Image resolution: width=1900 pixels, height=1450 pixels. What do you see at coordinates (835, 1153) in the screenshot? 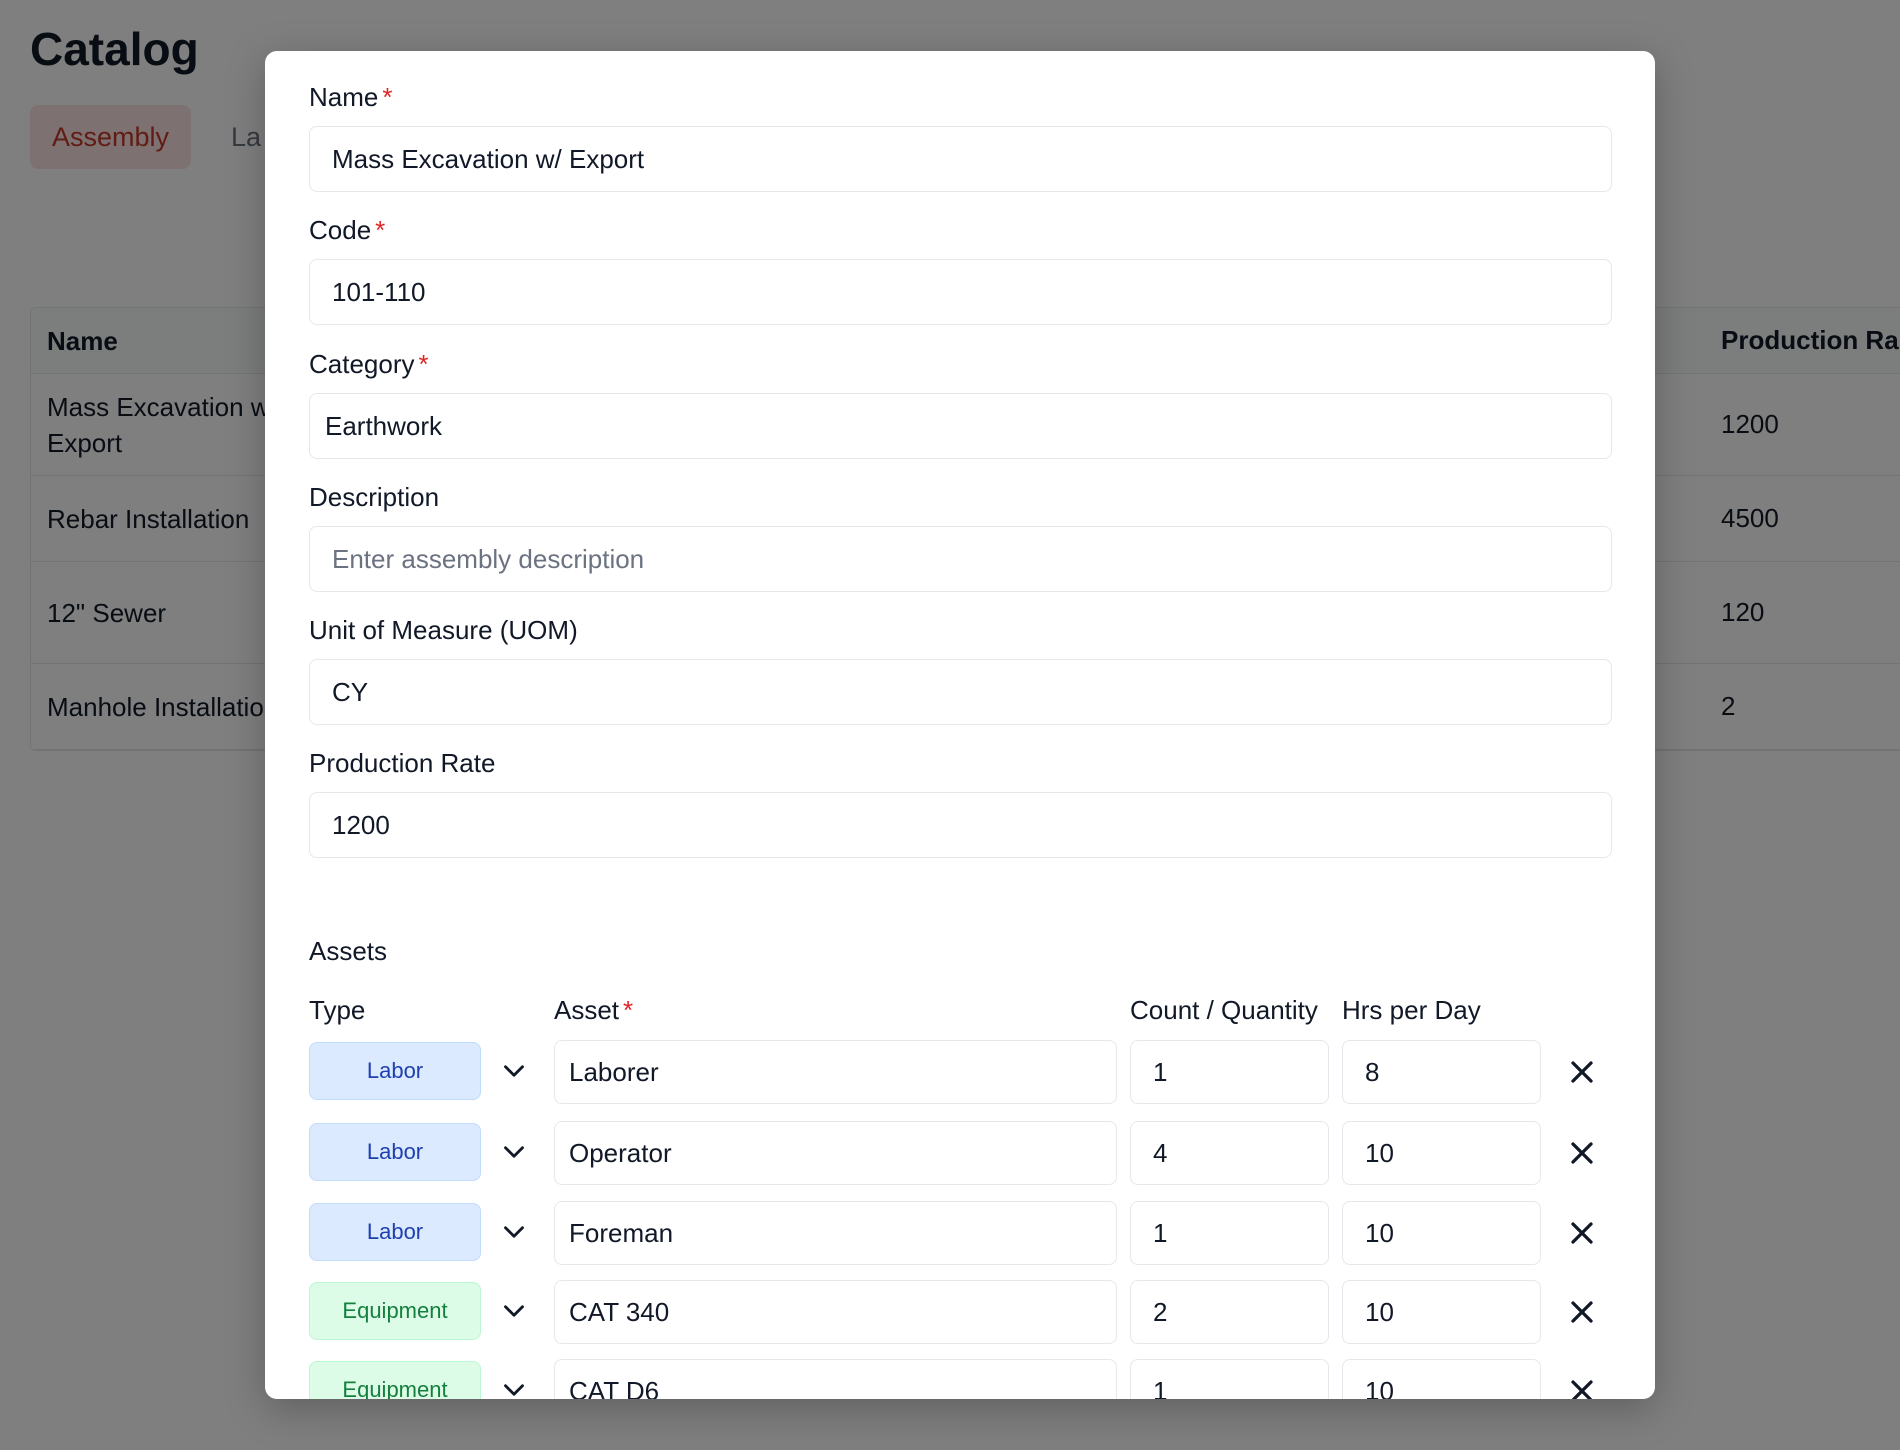
I see `asset-input: Operator` at bounding box center [835, 1153].